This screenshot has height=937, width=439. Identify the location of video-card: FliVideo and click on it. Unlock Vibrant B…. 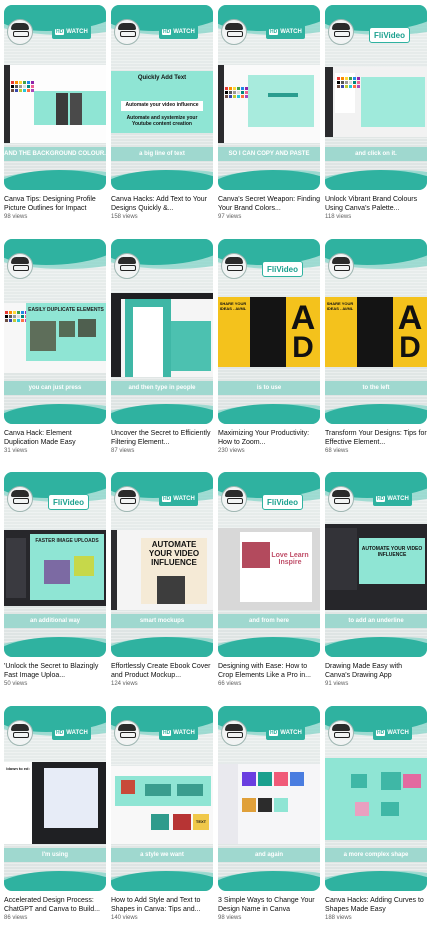
(376, 112).